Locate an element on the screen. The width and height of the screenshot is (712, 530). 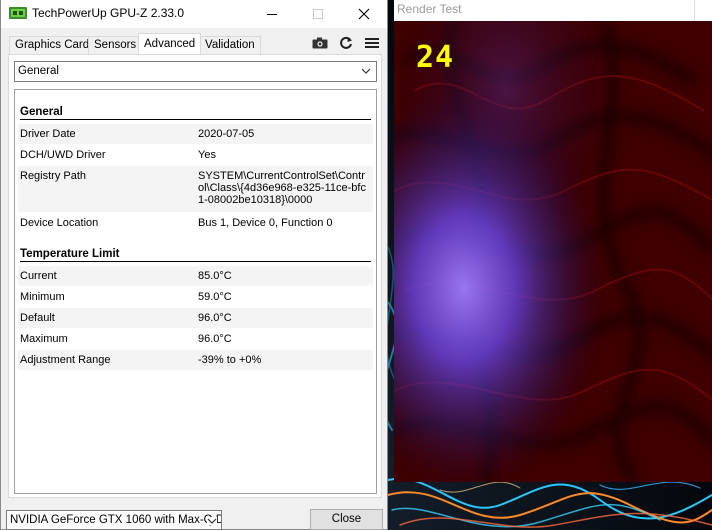
row-current-temp: Current 85.0°C is located at coordinates (195, 276).